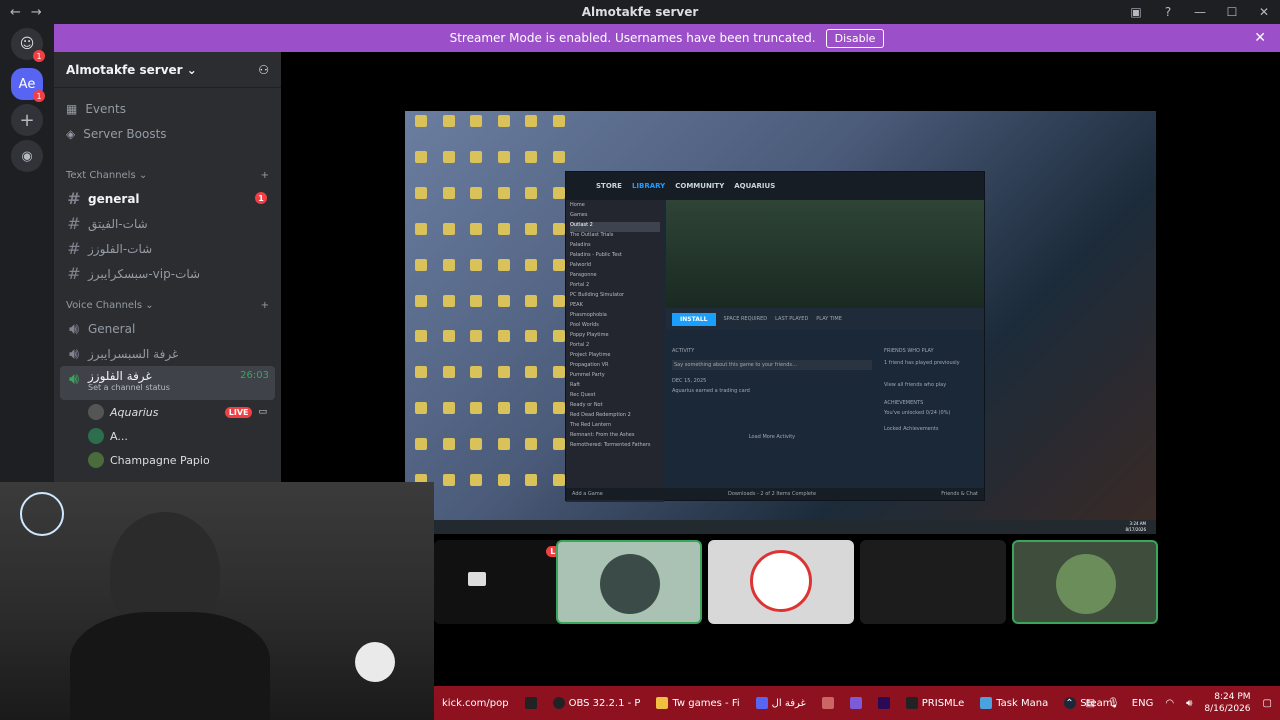 The image size is (1280, 720). I want to click on game-list-item: Paladins, so click(615, 247).